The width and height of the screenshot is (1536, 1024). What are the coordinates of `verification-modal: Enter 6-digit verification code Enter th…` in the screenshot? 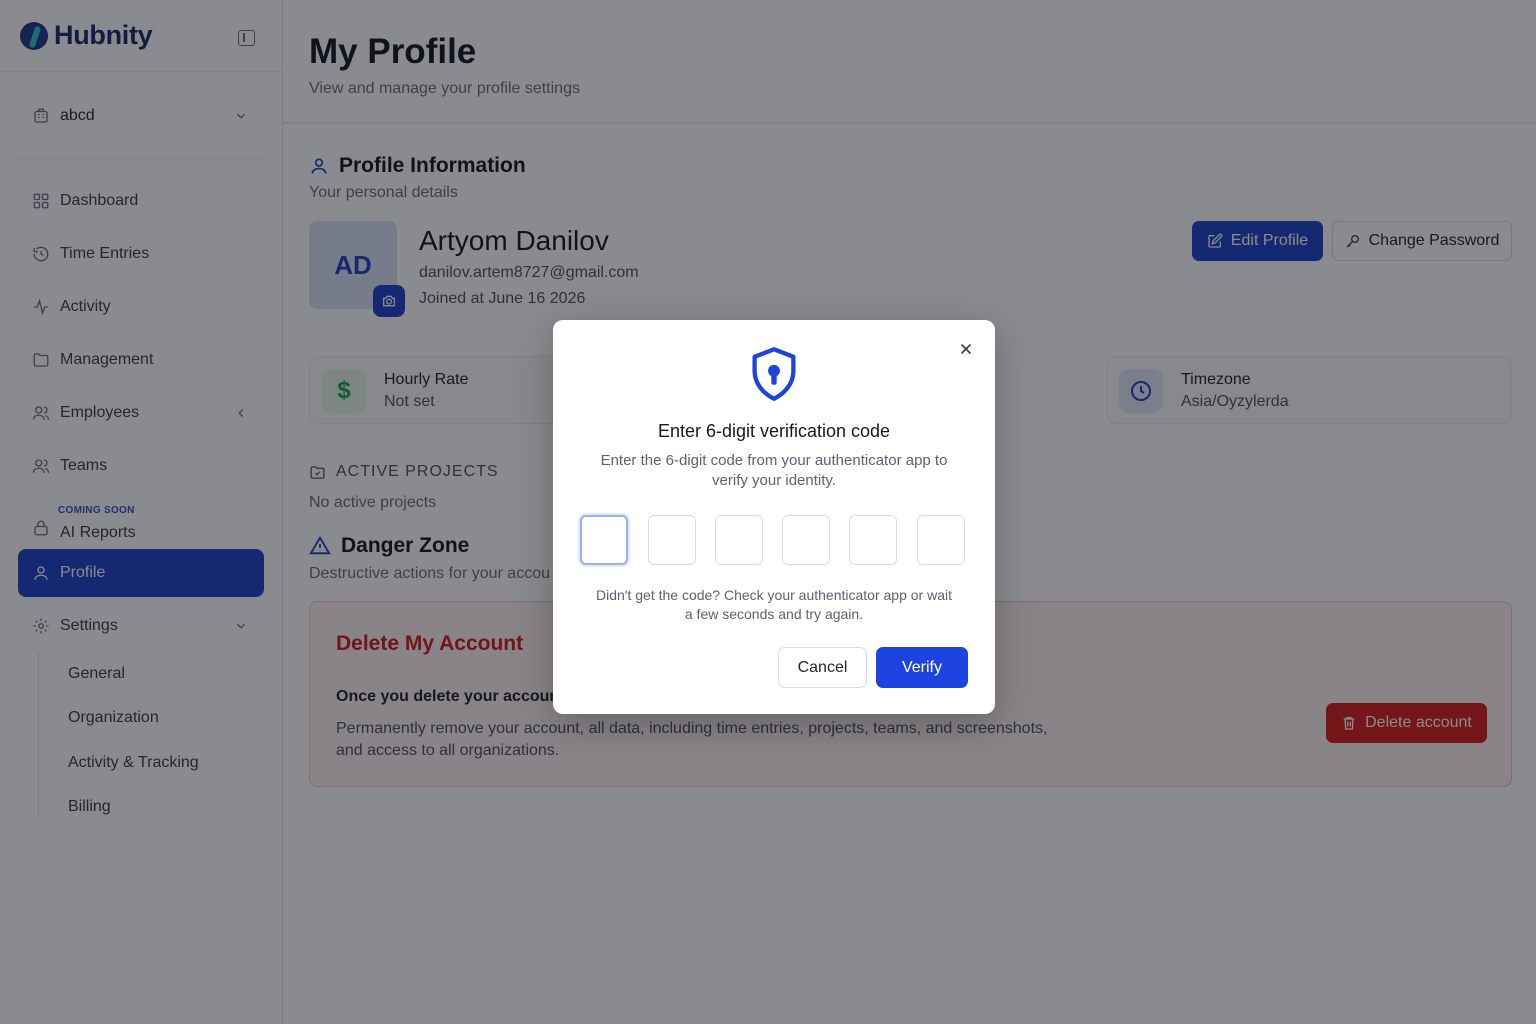 It's located at (774, 517).